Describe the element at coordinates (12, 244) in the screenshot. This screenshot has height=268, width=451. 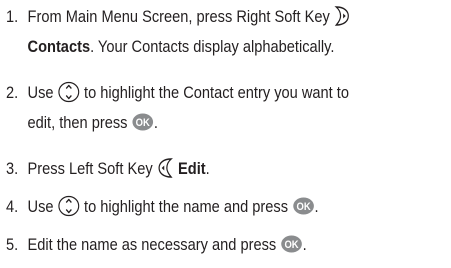
I see `step-number: 5.` at that location.